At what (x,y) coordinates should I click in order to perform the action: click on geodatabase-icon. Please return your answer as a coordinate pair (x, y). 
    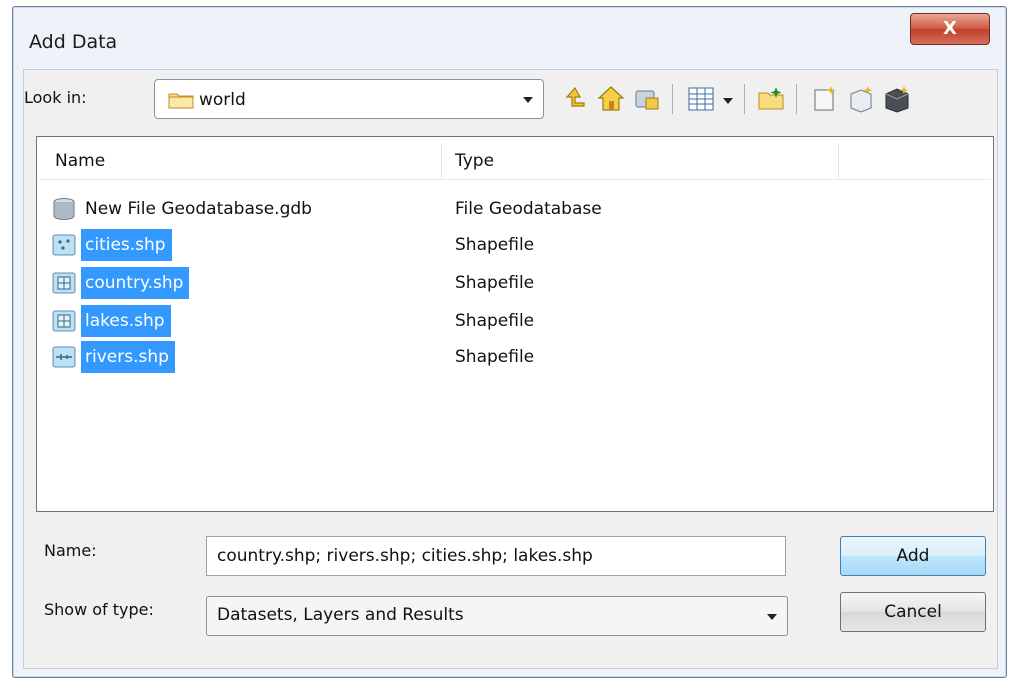
    Looking at the image, I should click on (64, 209).